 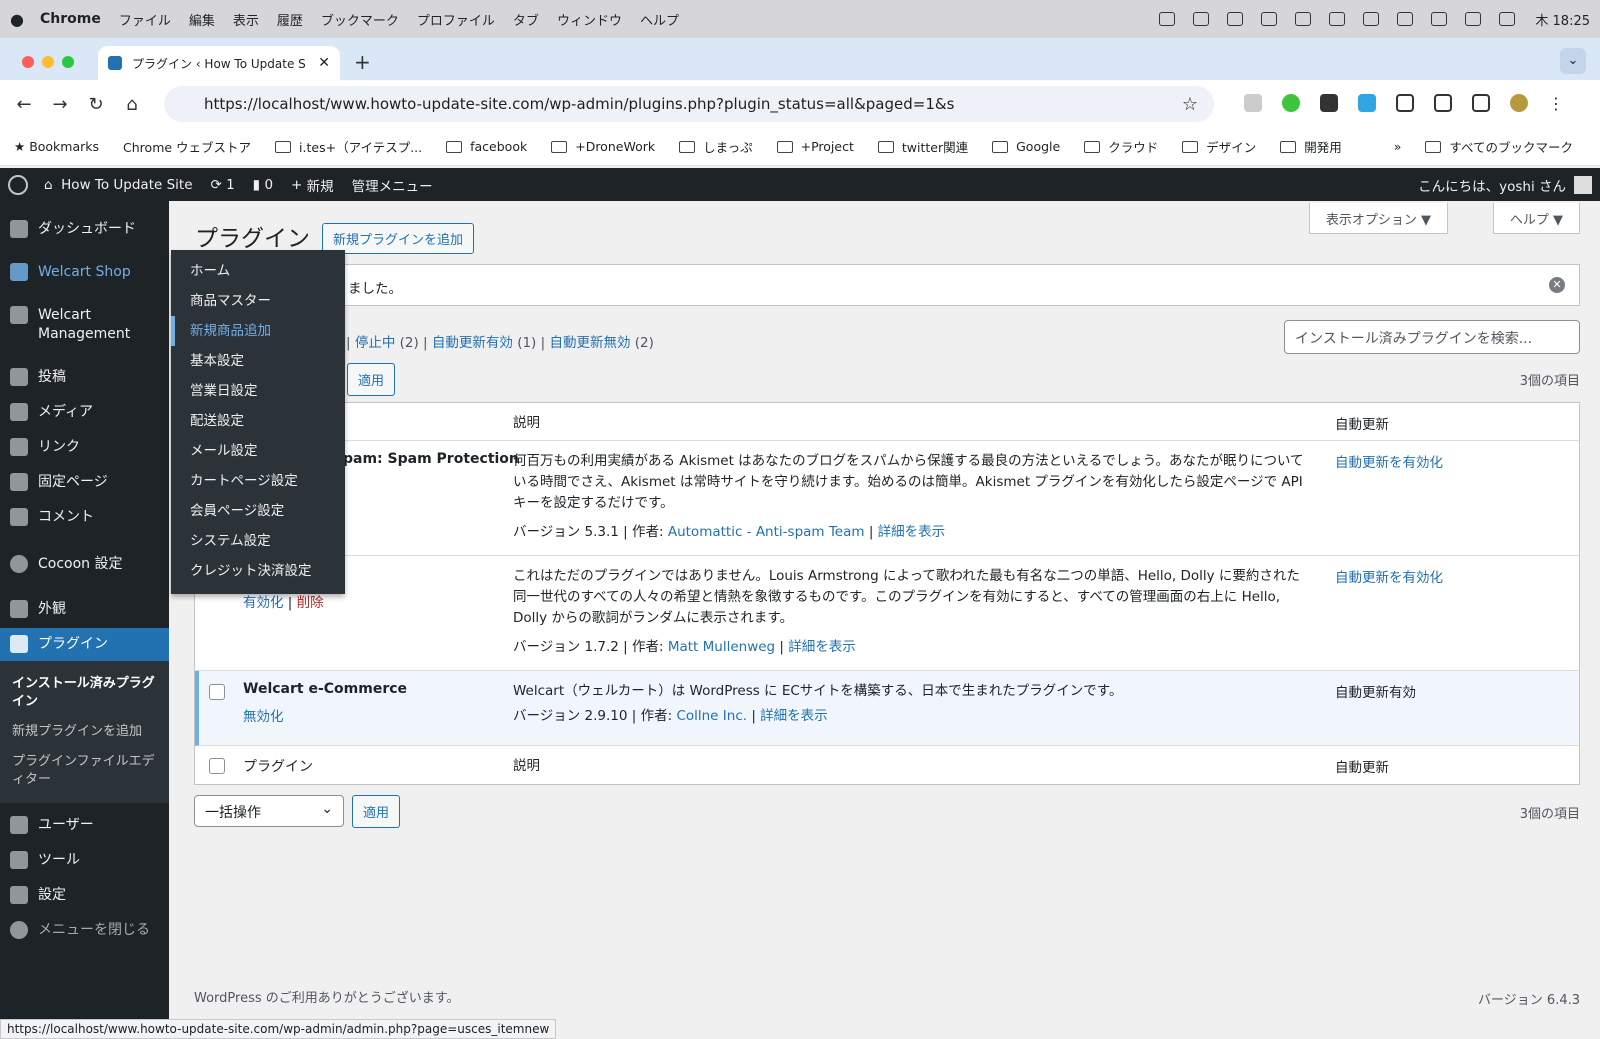 What do you see at coordinates (721, 647) in the screenshot?
I see `author-link: Matt Mullenweg` at bounding box center [721, 647].